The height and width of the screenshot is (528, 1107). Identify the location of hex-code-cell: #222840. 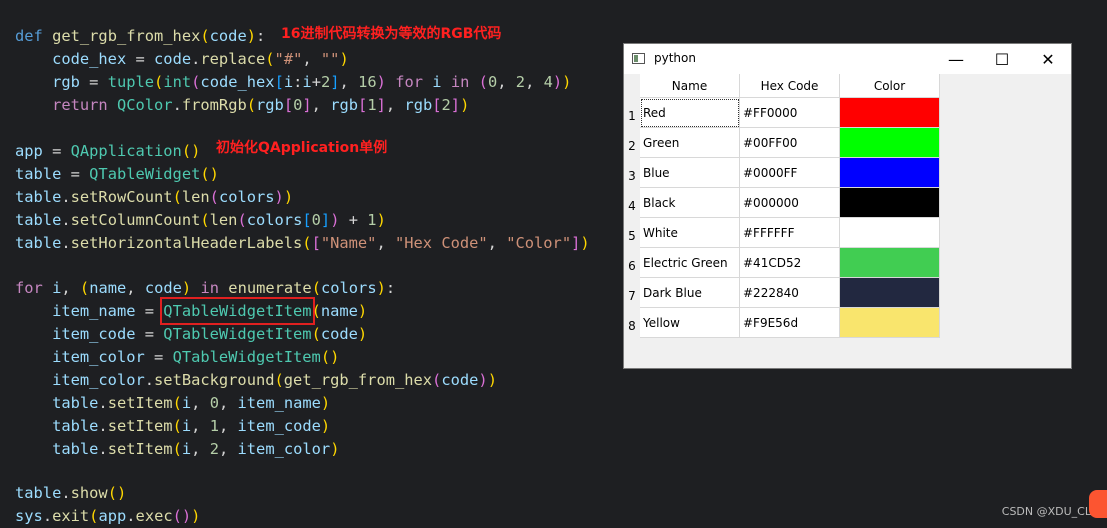
(790, 293).